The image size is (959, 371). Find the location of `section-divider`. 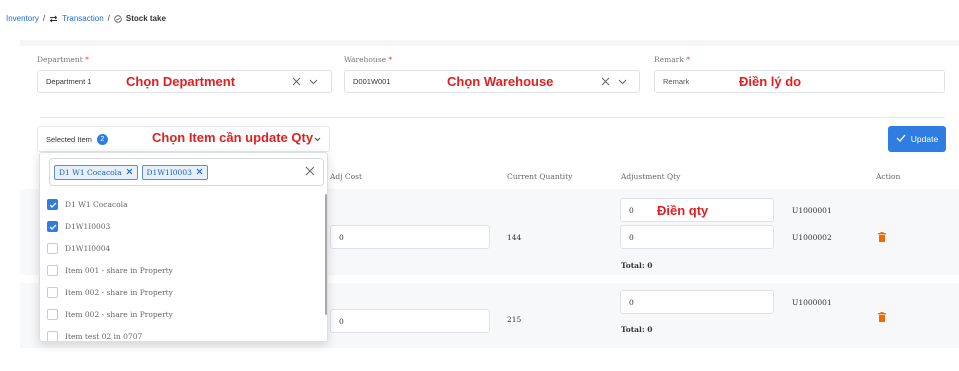

section-divider is located at coordinates (492, 117).